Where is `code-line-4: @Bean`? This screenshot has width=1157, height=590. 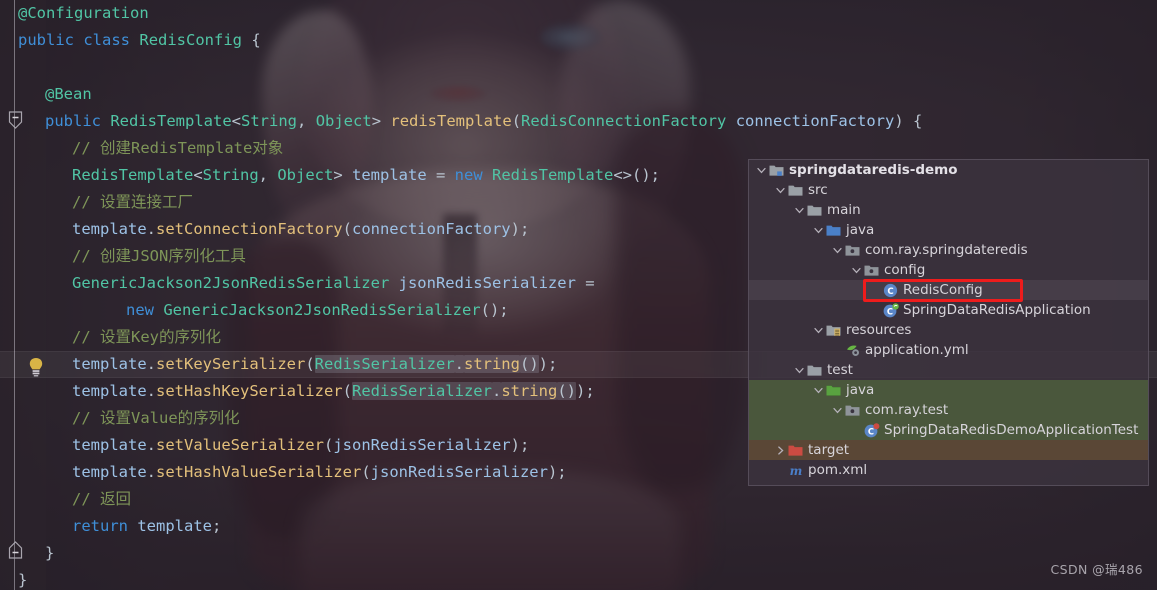
code-line-4: @Bean is located at coordinates (578, 94).